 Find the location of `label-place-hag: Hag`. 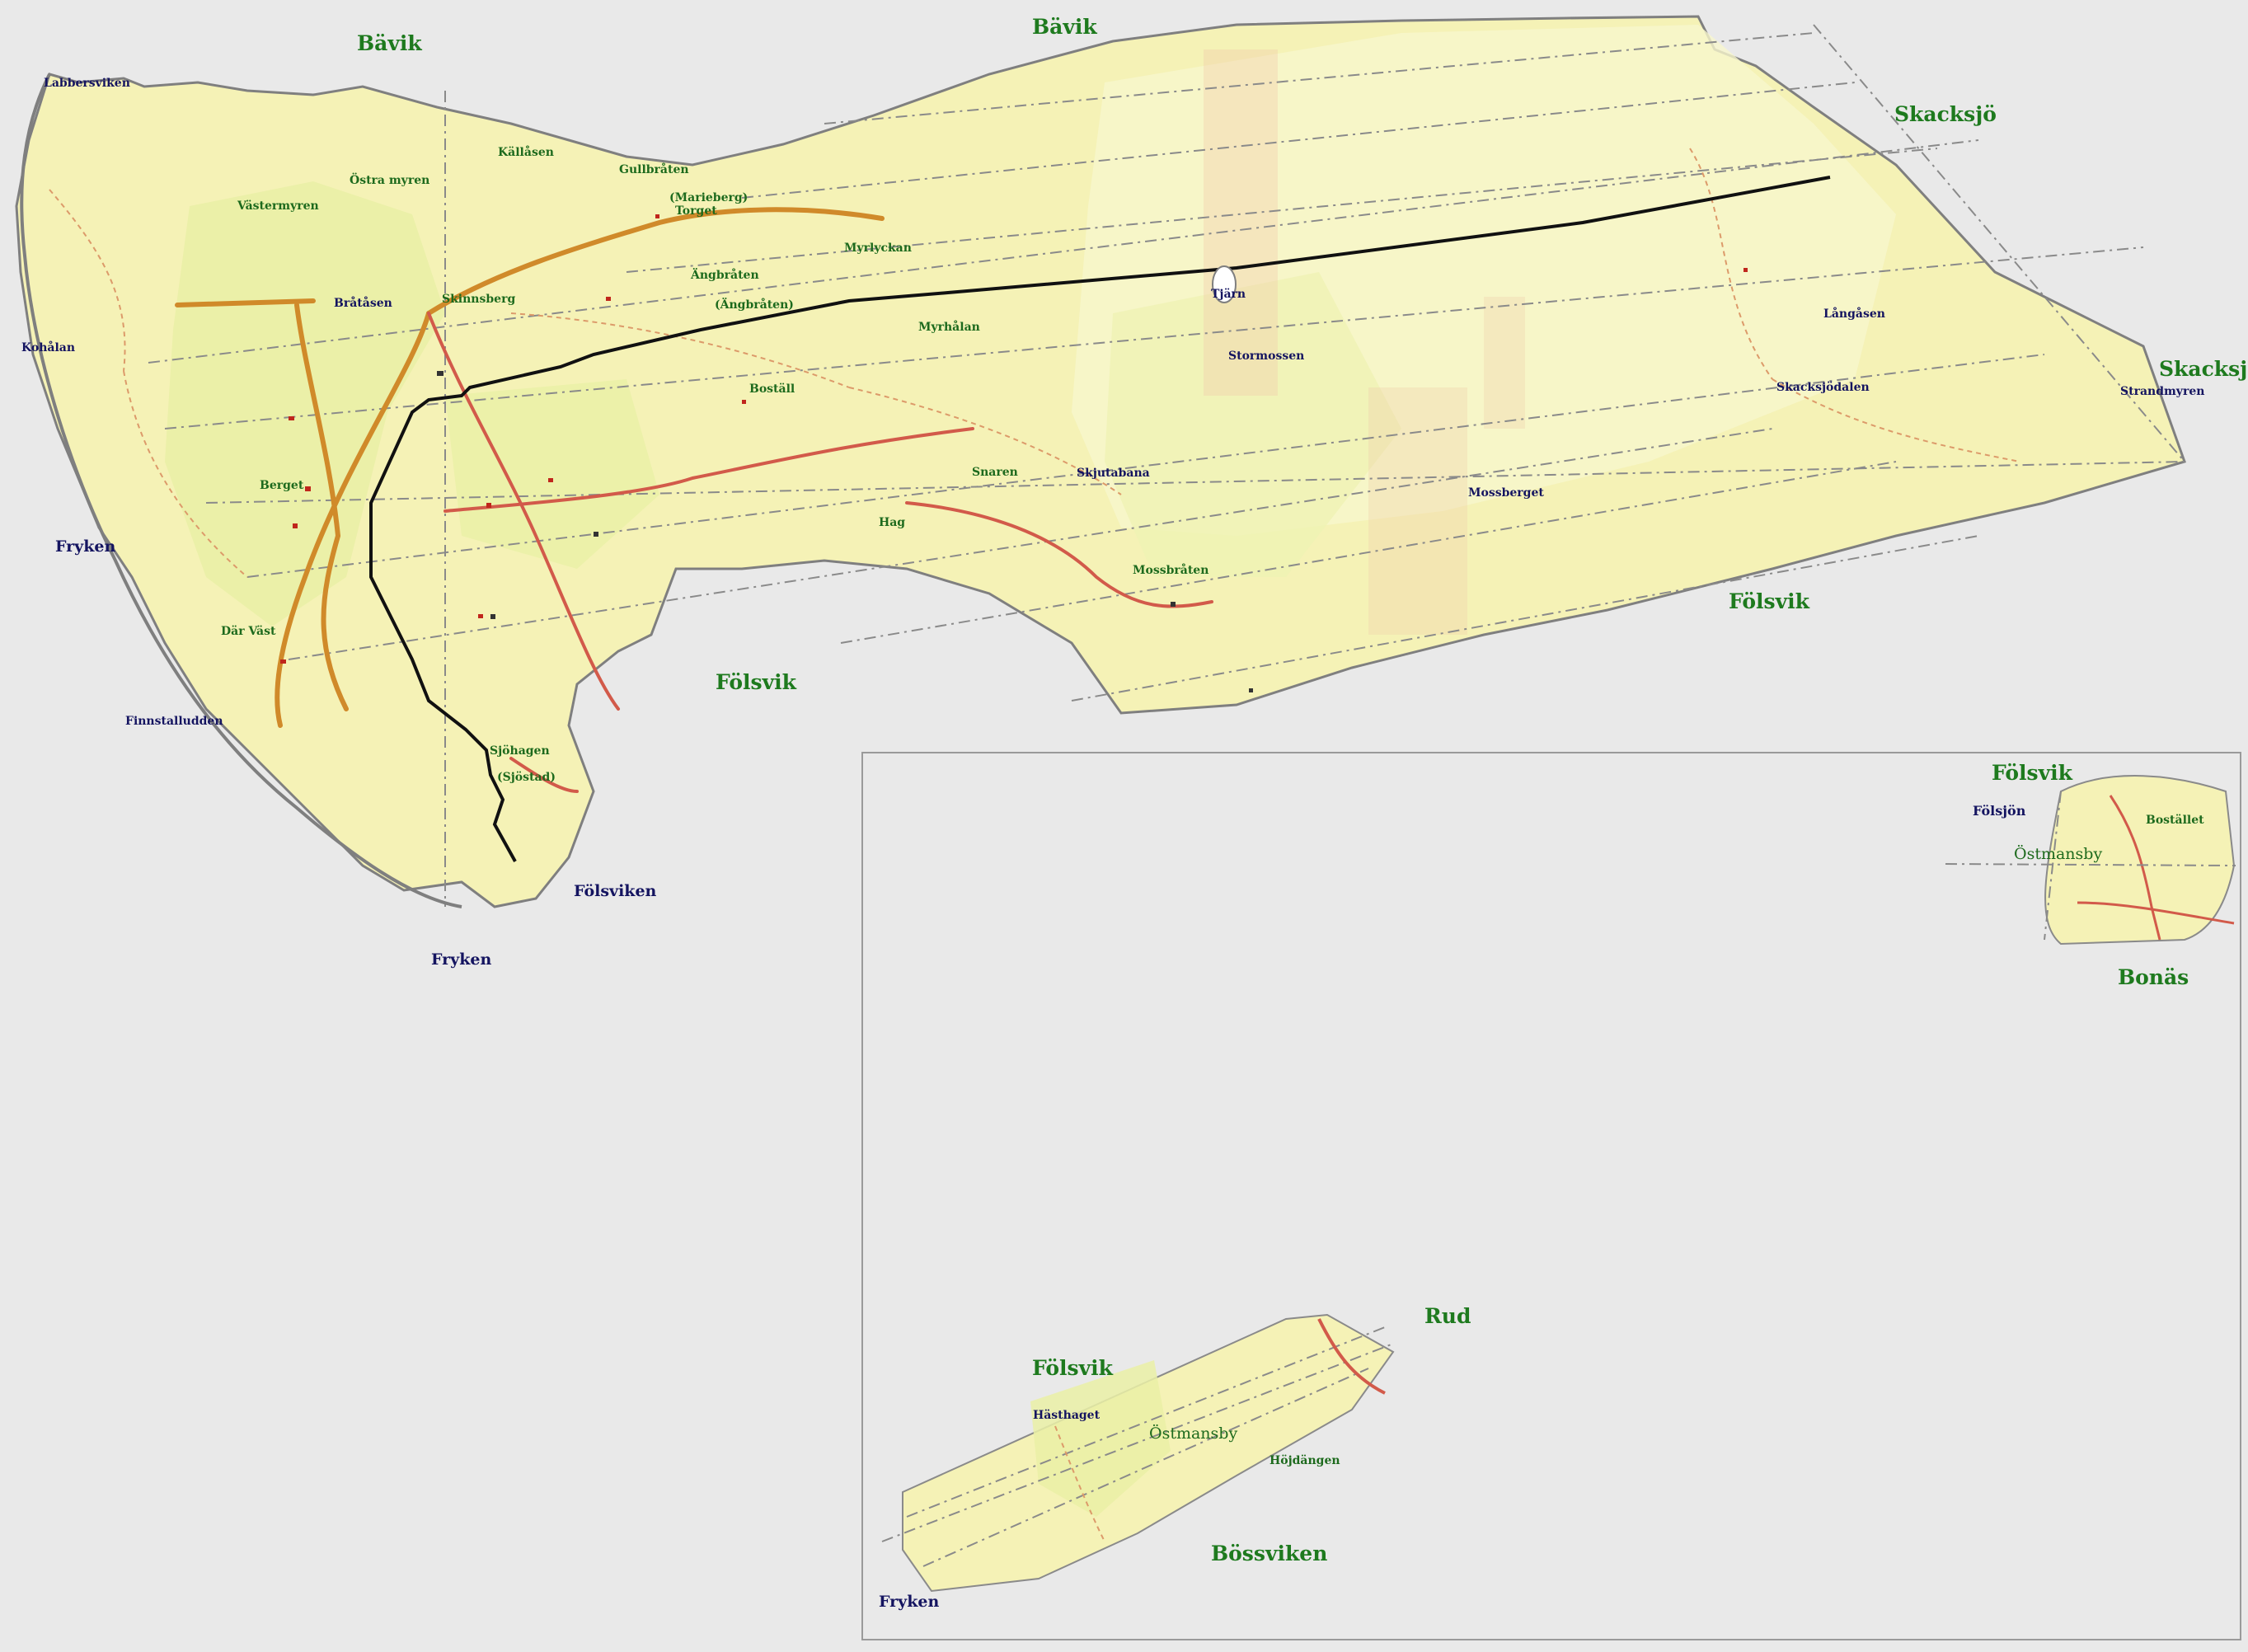

label-place-hag: Hag is located at coordinates (893, 522).